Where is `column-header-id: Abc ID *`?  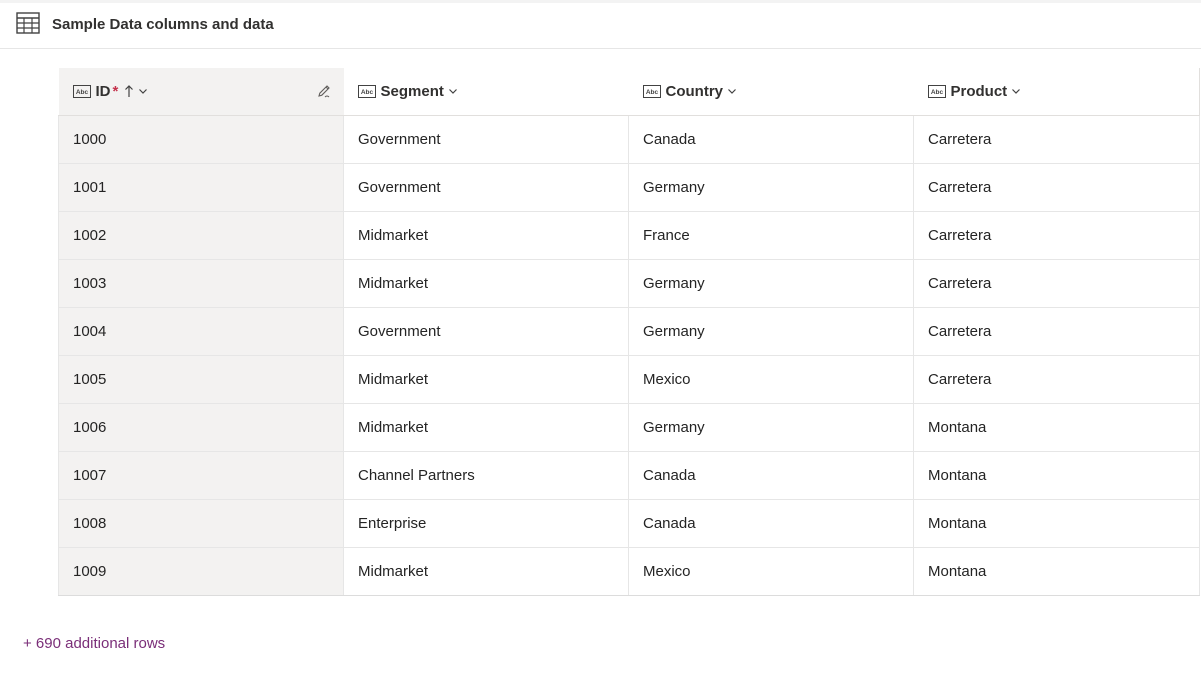 column-header-id: Abc ID * is located at coordinates (201, 92).